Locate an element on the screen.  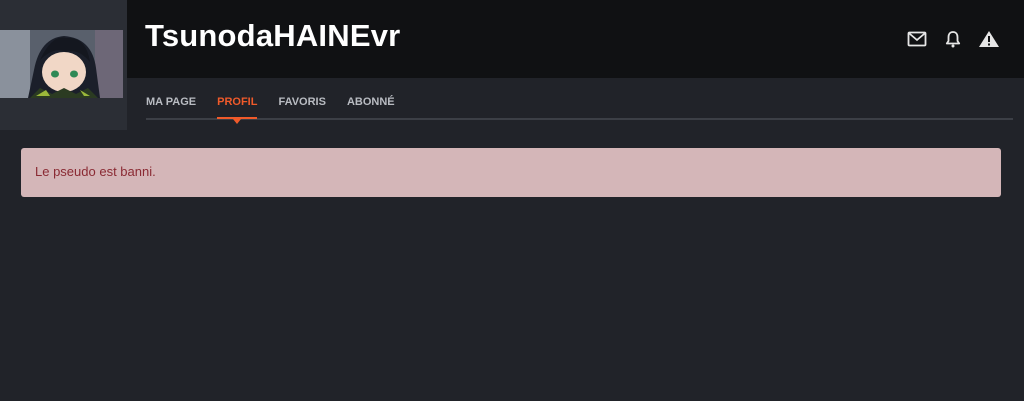
bell-icon is located at coordinates (953, 39).